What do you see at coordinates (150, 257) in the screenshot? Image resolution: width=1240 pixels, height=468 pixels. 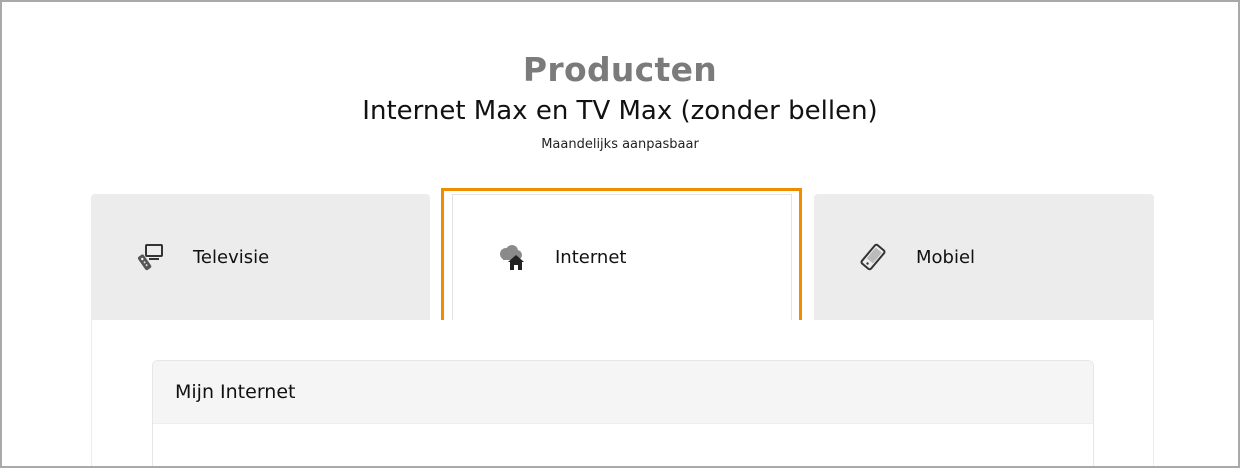 I see `remote-control-icon` at bounding box center [150, 257].